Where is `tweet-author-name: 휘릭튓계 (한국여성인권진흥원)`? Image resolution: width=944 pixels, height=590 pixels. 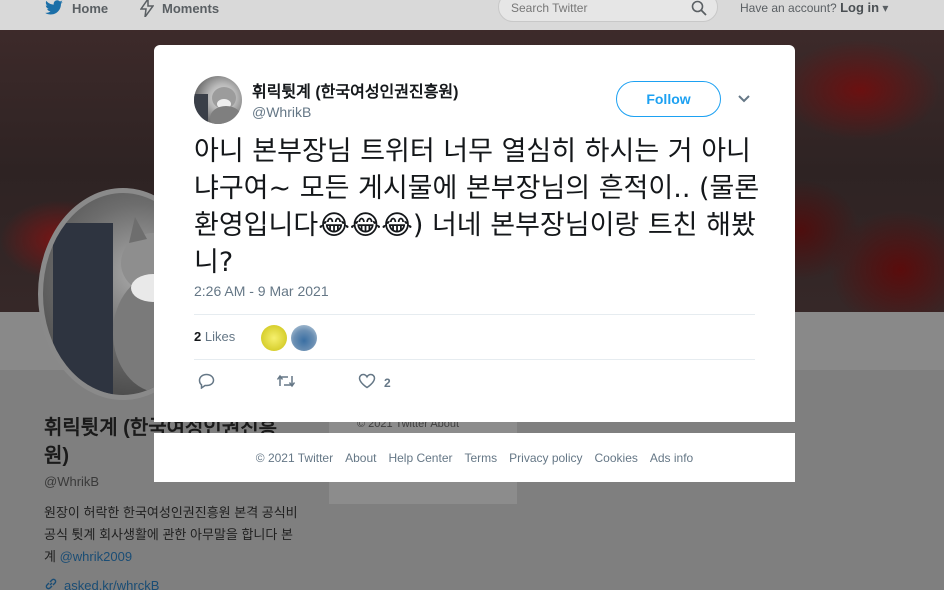
tweet-author-name: 휘릭튓계 (한국여성인권진흥원) is located at coordinates (355, 90).